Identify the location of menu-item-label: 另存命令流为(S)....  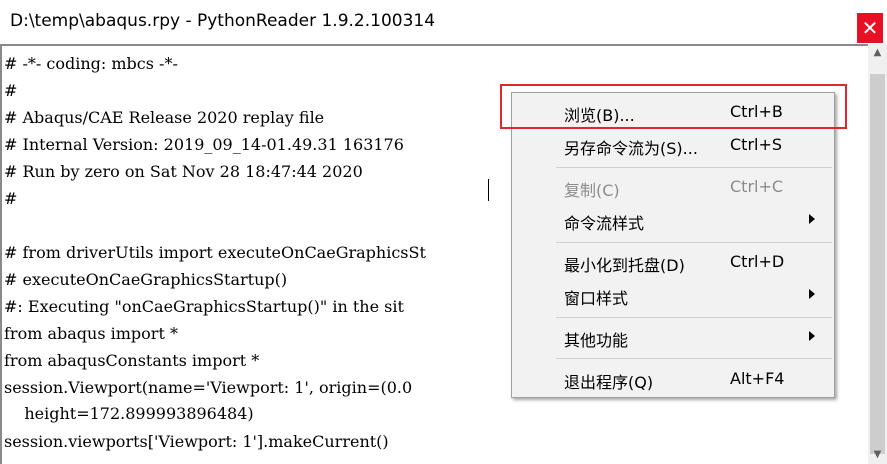
(631, 148).